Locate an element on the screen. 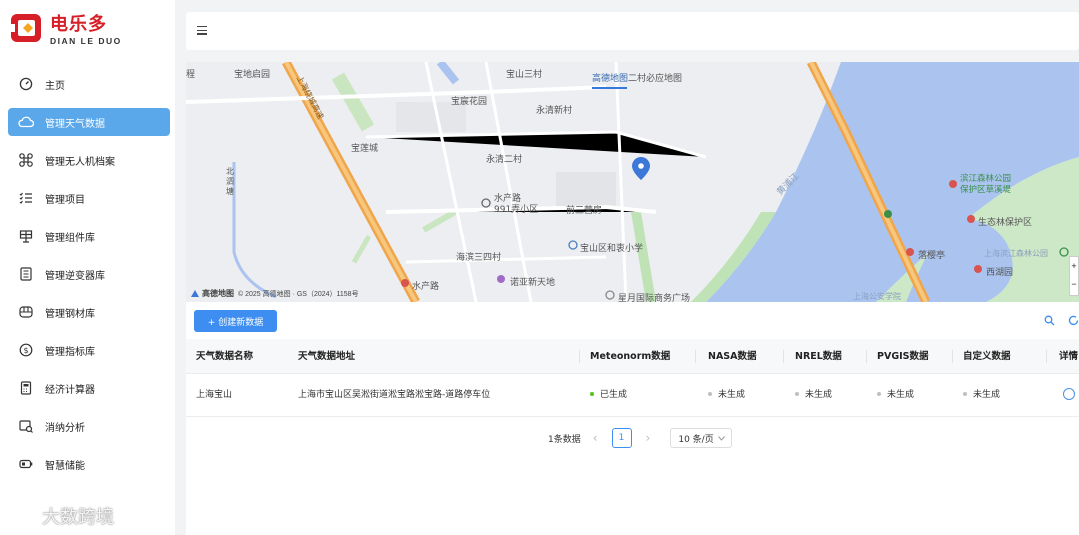 The image size is (1079, 535). sidebar-item-indicators: $ 管理指标库 is located at coordinates (89, 350).